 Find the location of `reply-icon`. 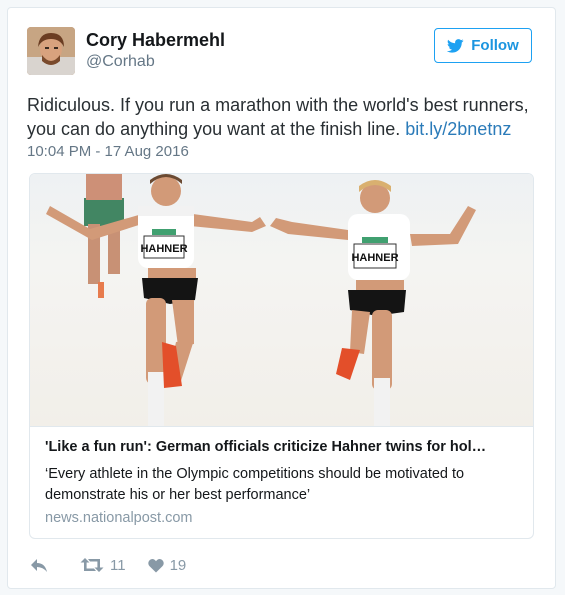

reply-icon is located at coordinates (39, 565).